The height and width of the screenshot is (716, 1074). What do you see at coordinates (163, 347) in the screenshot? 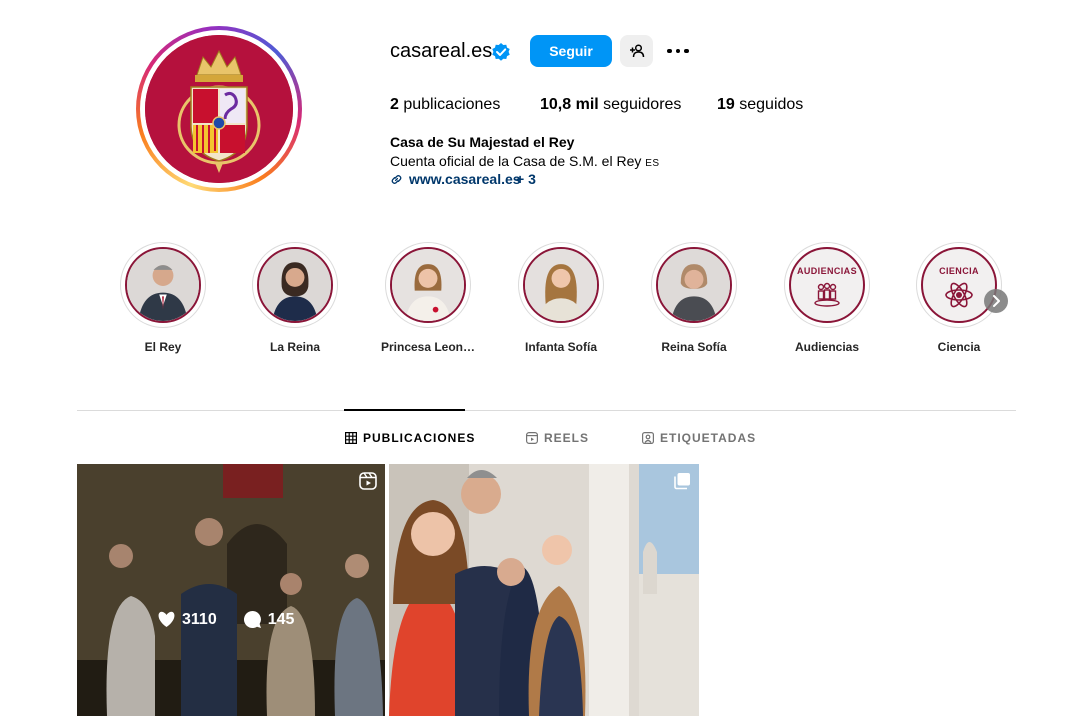
I see `highlight-label: El Rey` at bounding box center [163, 347].